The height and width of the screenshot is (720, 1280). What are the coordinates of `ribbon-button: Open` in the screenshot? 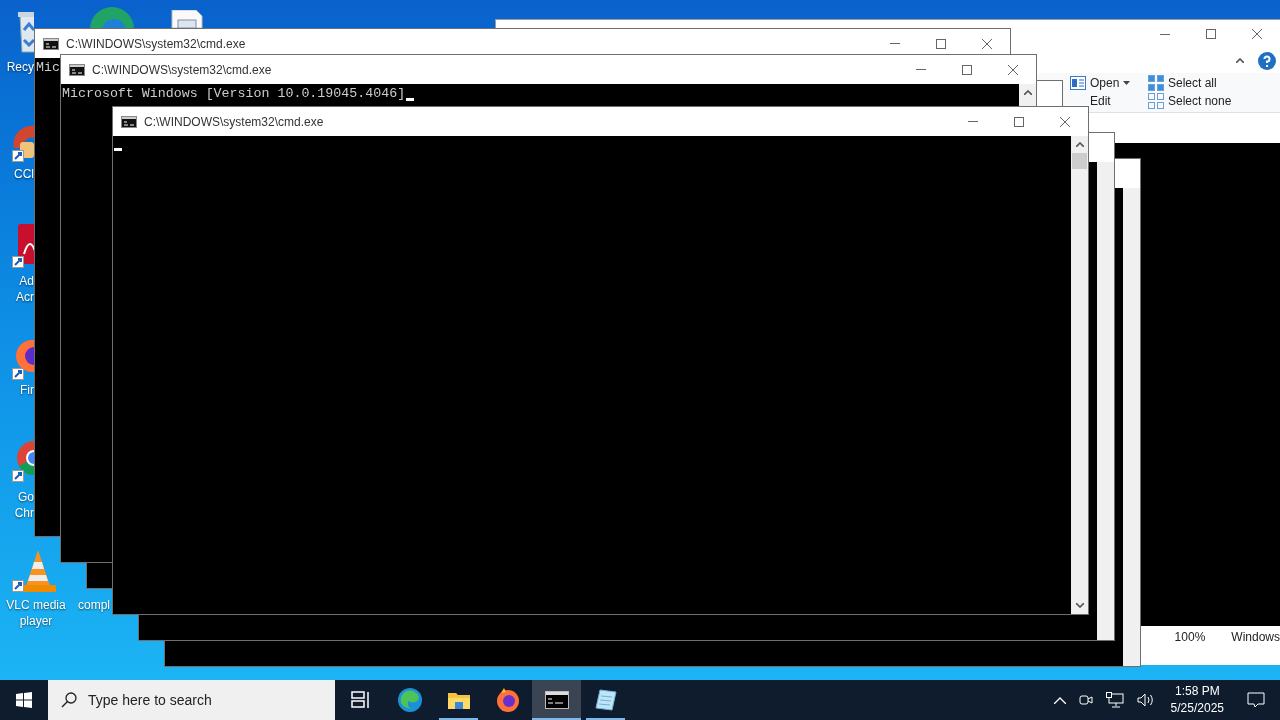 It's located at (1100, 83).